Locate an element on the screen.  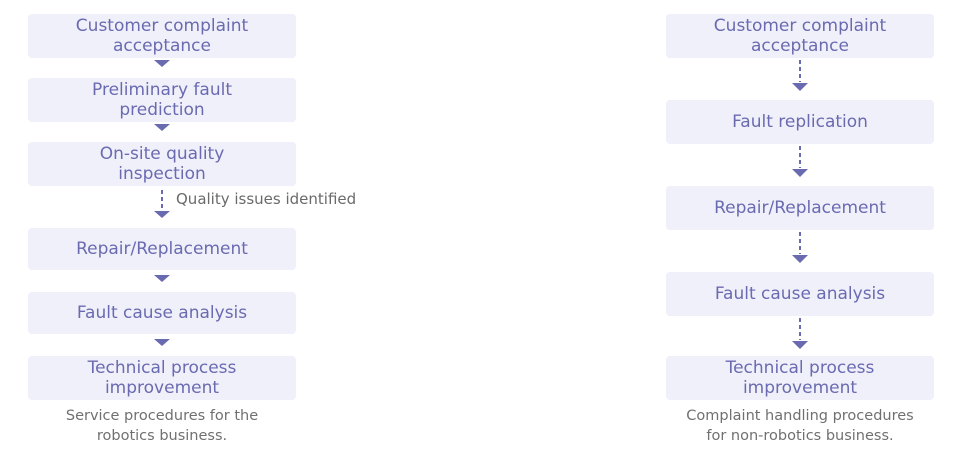
branch-label: Quality issues identified is located at coordinates (266, 199).